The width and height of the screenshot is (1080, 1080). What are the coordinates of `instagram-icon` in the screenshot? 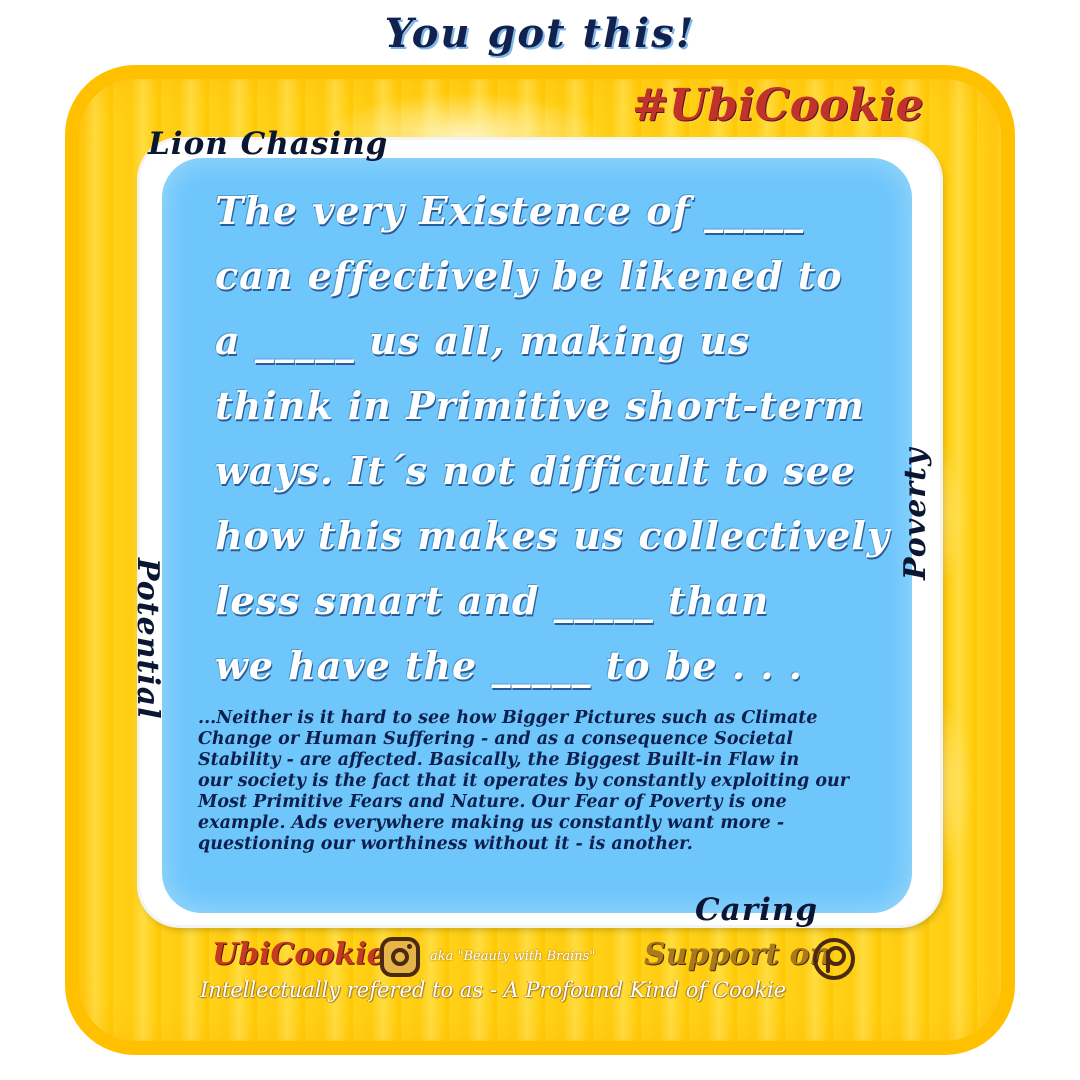 It's located at (400, 957).